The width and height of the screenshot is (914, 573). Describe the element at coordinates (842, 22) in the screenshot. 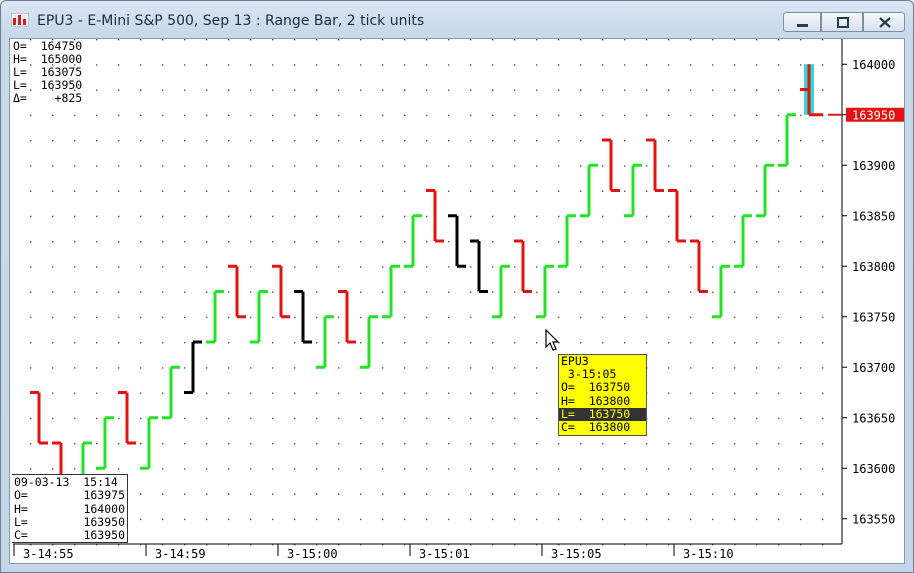

I see `maximize-button` at that location.